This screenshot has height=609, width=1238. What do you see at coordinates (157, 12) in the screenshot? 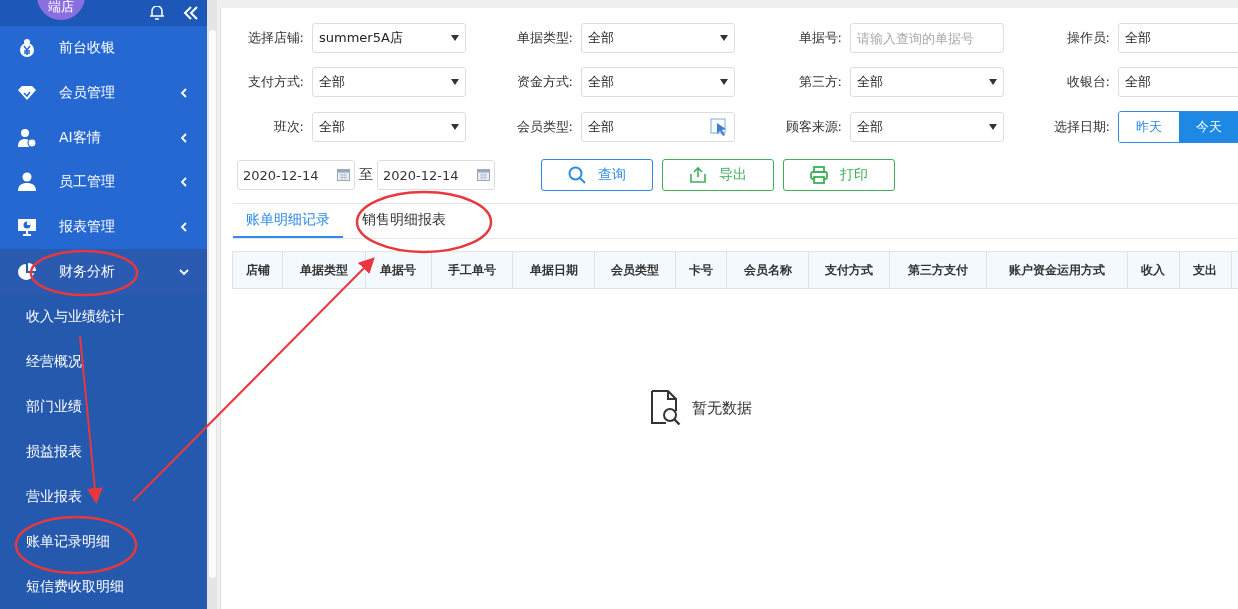
I see `bell-icon` at bounding box center [157, 12].